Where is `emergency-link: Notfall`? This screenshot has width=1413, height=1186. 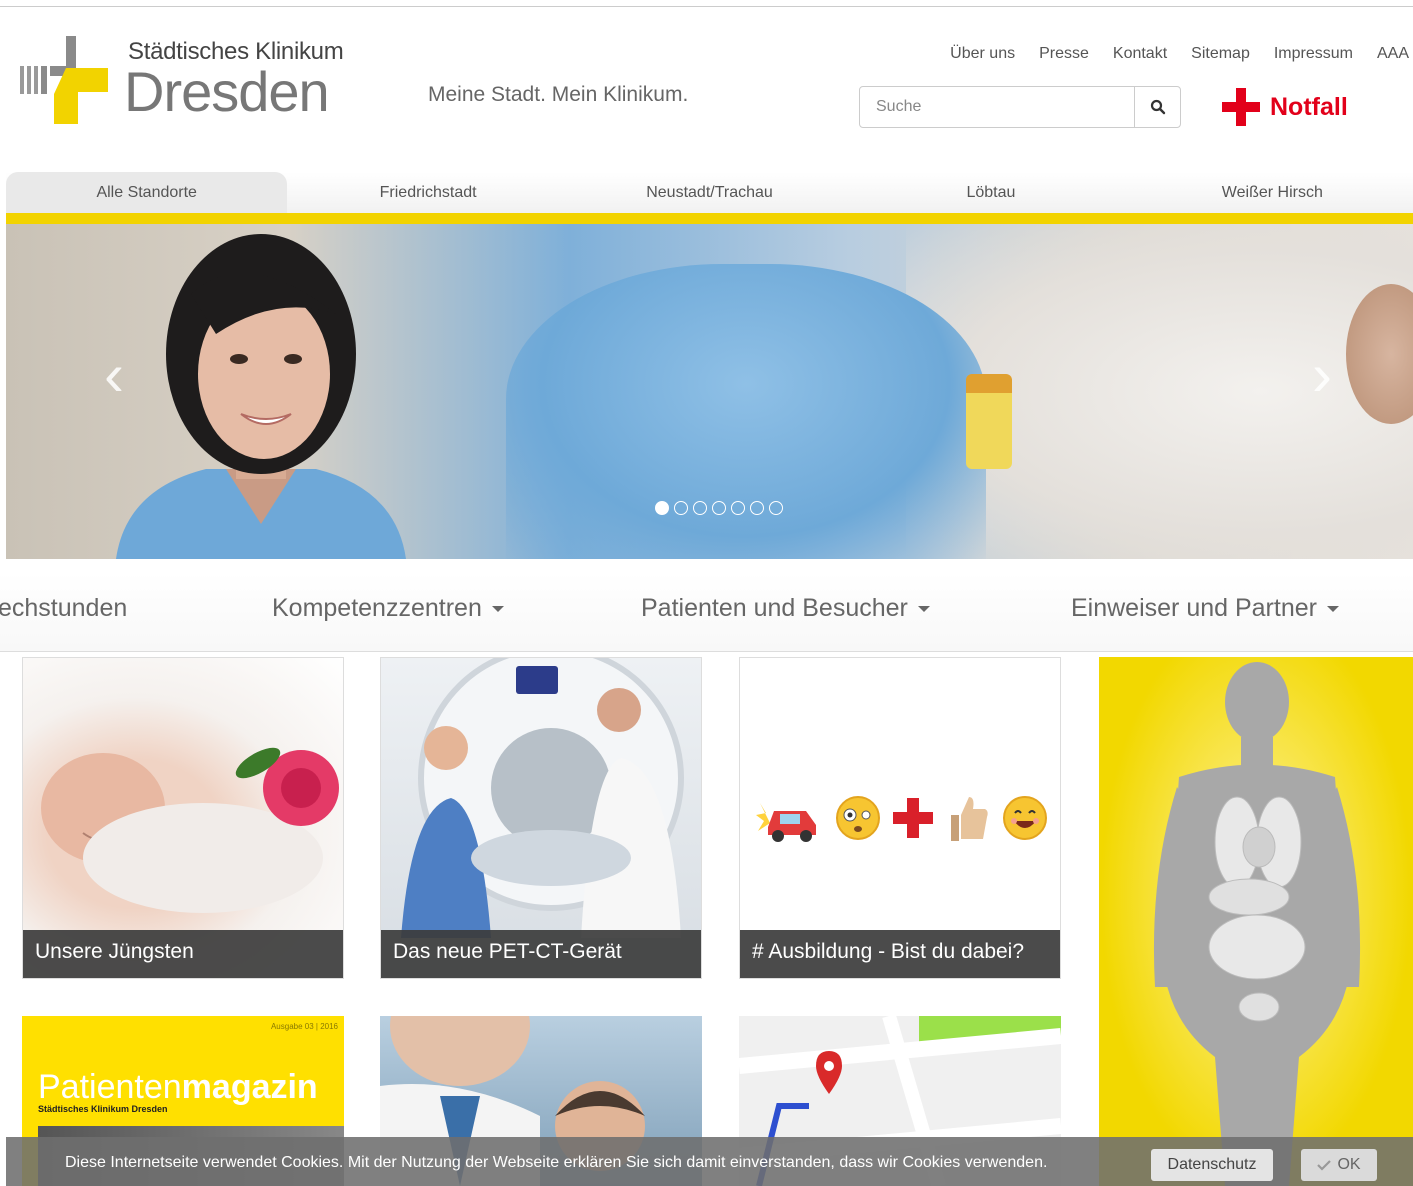
emergency-link: Notfall is located at coordinates (1285, 107).